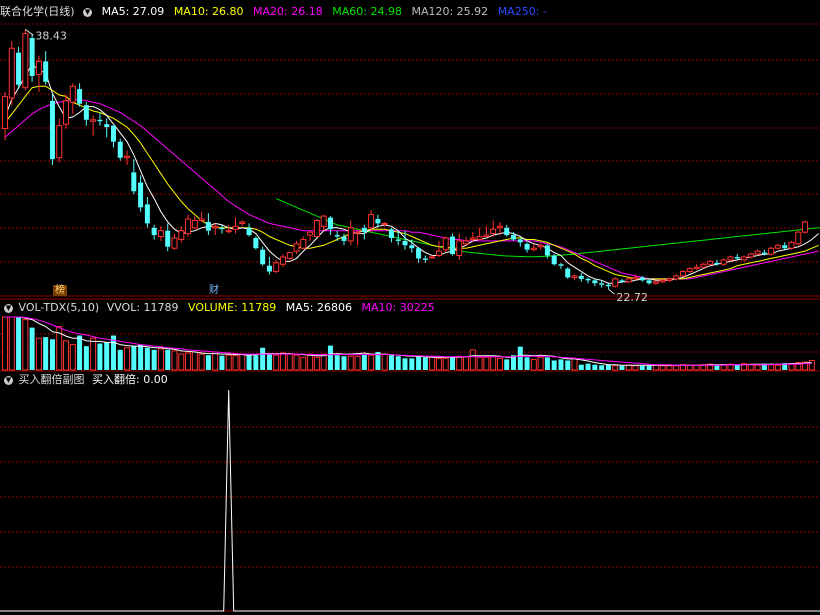  What do you see at coordinates (367, 11) in the screenshot?
I see `ma60-label: MA60: 24.98` at bounding box center [367, 11].